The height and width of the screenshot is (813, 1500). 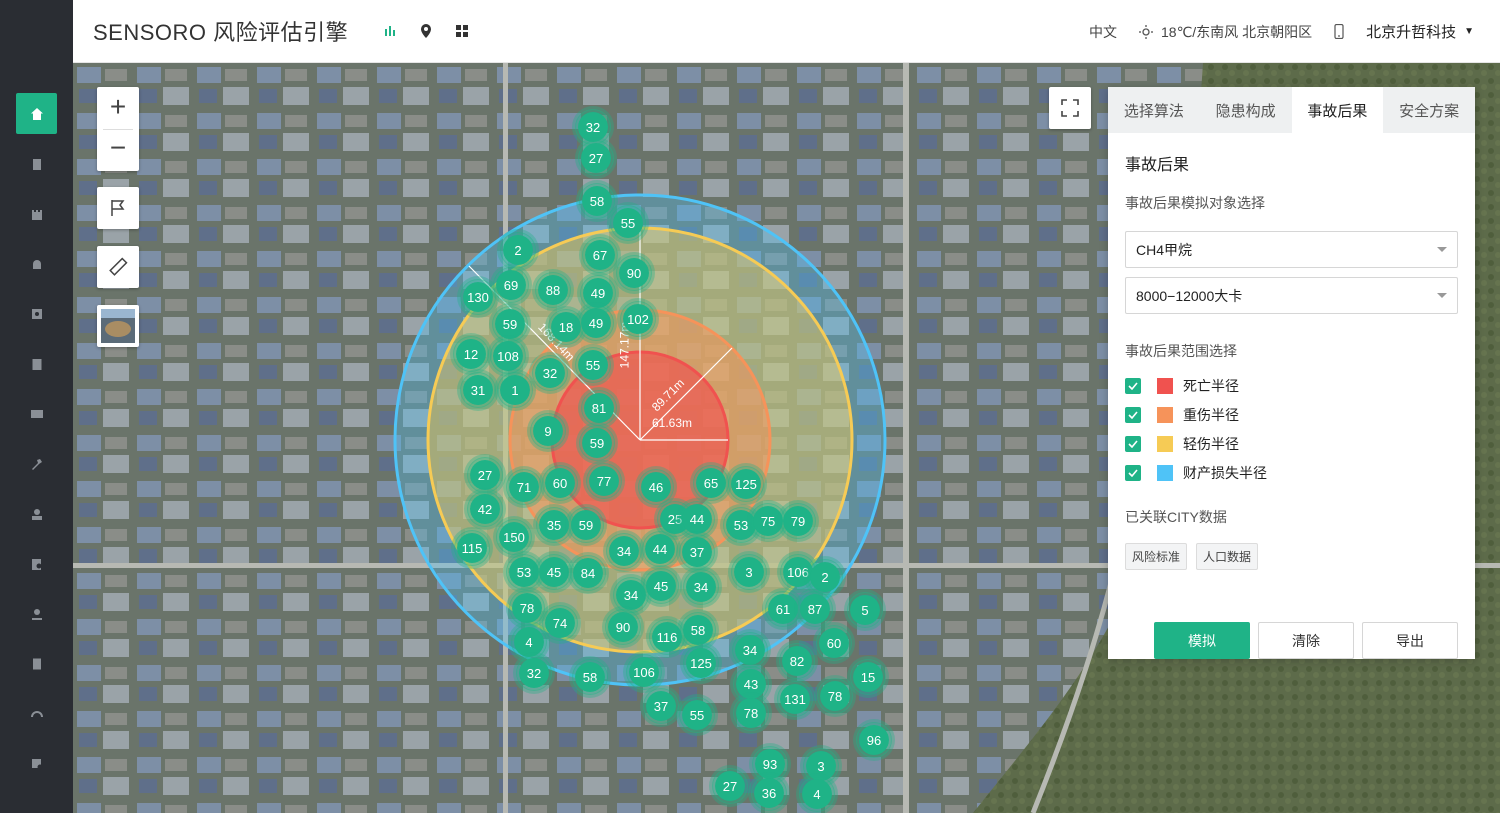 What do you see at coordinates (36, 463) in the screenshot?
I see `sidebar-item-wrench` at bounding box center [36, 463].